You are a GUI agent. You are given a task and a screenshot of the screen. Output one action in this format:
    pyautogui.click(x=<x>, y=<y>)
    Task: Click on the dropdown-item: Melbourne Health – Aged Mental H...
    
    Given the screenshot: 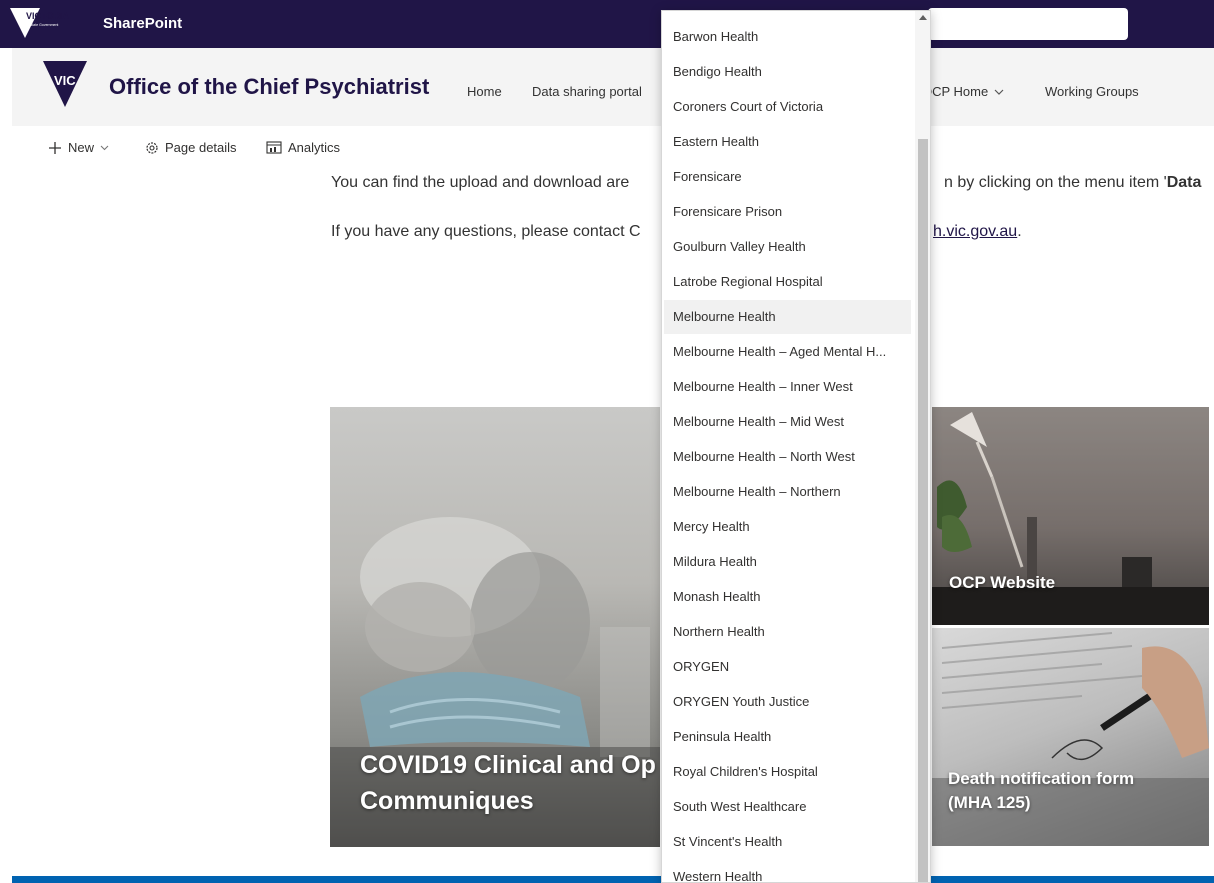 What is the action you would take?
    pyautogui.click(x=787, y=352)
    